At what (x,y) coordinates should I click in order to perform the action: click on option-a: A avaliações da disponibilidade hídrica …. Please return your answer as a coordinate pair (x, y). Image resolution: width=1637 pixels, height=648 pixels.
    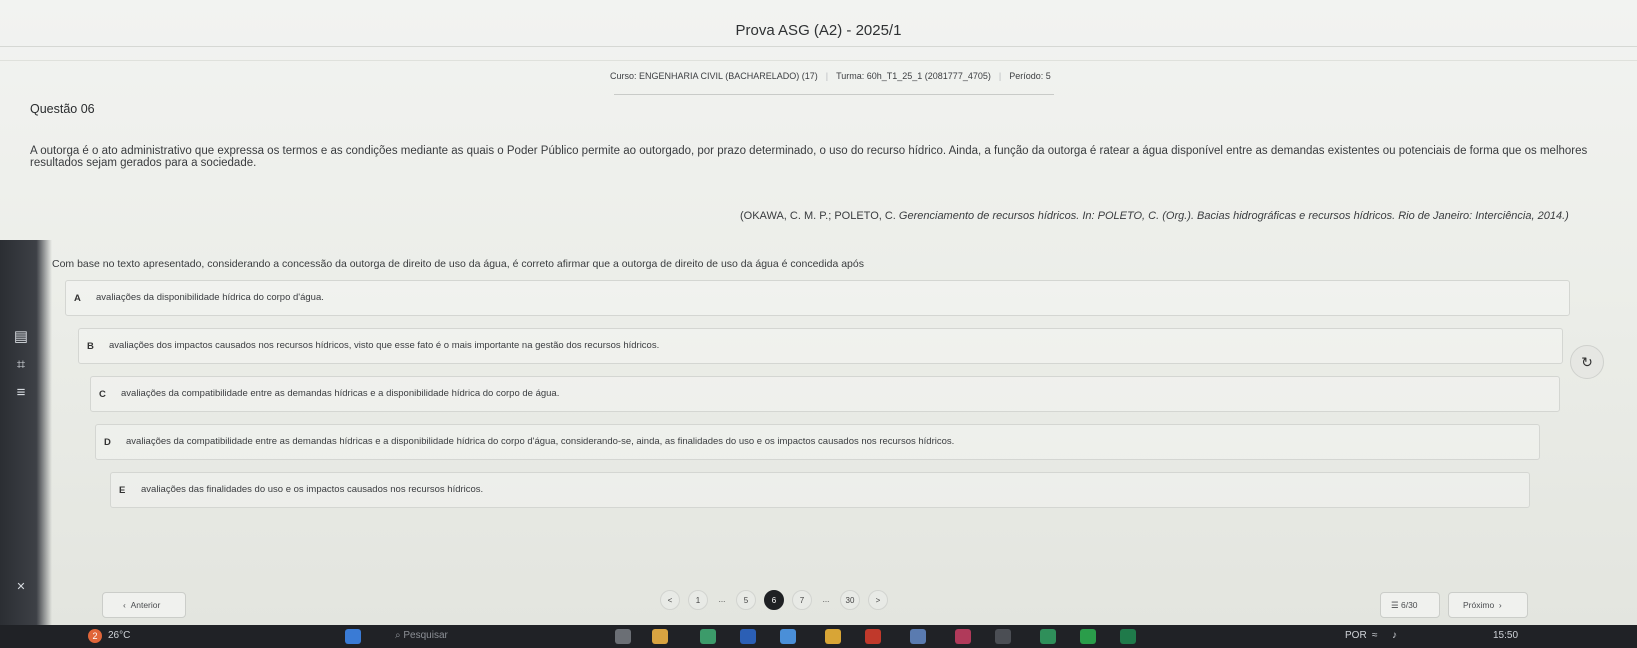
    Looking at the image, I should click on (817, 298).